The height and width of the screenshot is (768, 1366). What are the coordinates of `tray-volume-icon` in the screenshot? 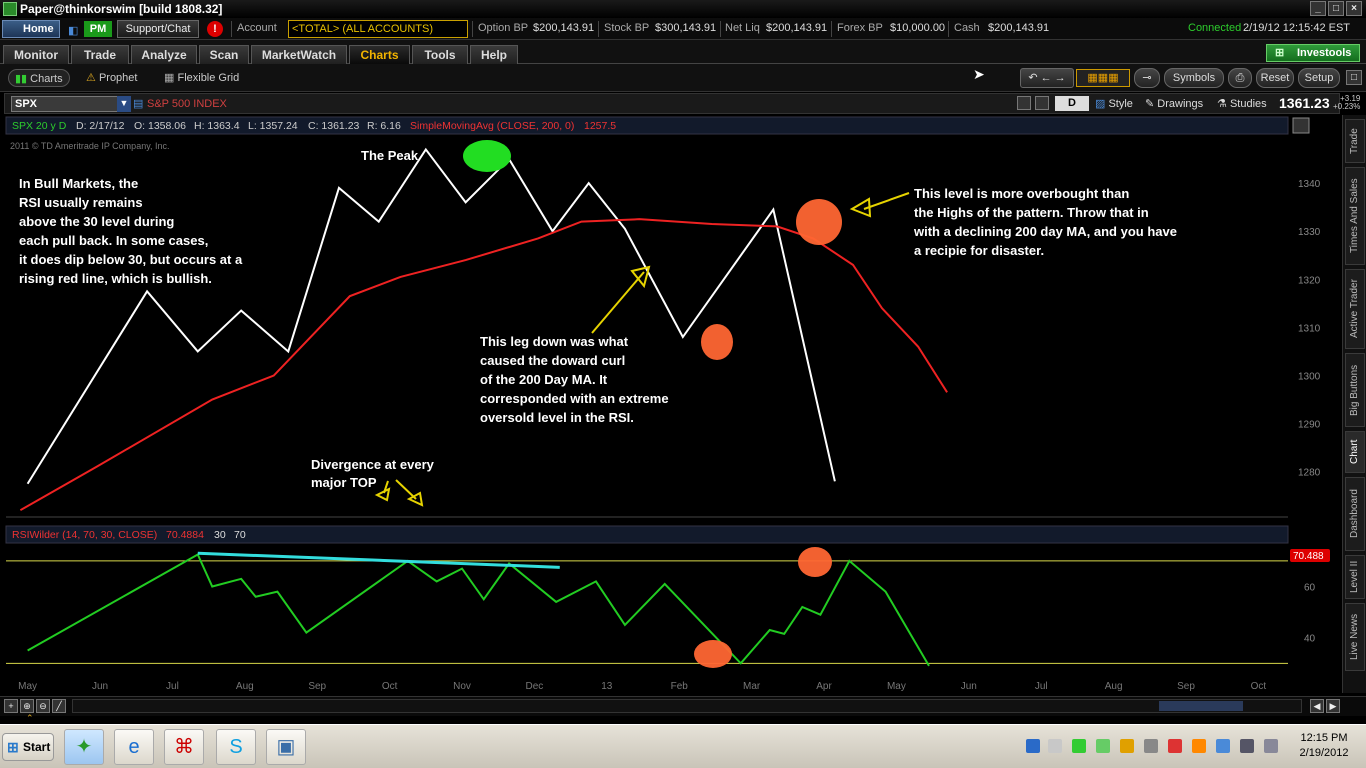 It's located at (1151, 746).